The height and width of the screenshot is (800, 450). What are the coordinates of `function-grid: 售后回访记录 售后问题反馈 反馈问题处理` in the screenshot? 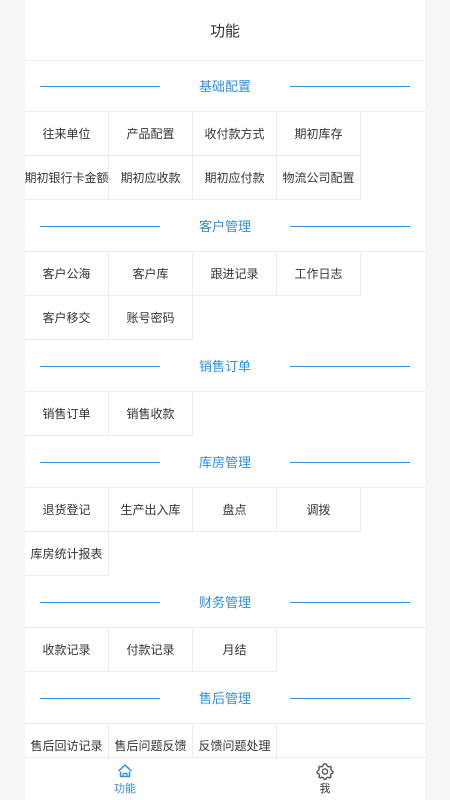 It's located at (225, 740).